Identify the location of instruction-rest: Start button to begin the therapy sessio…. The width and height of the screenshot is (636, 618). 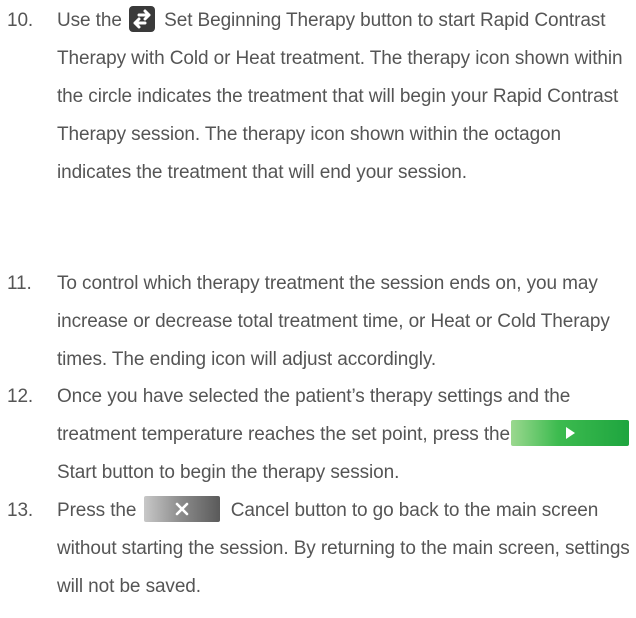
(228, 472).